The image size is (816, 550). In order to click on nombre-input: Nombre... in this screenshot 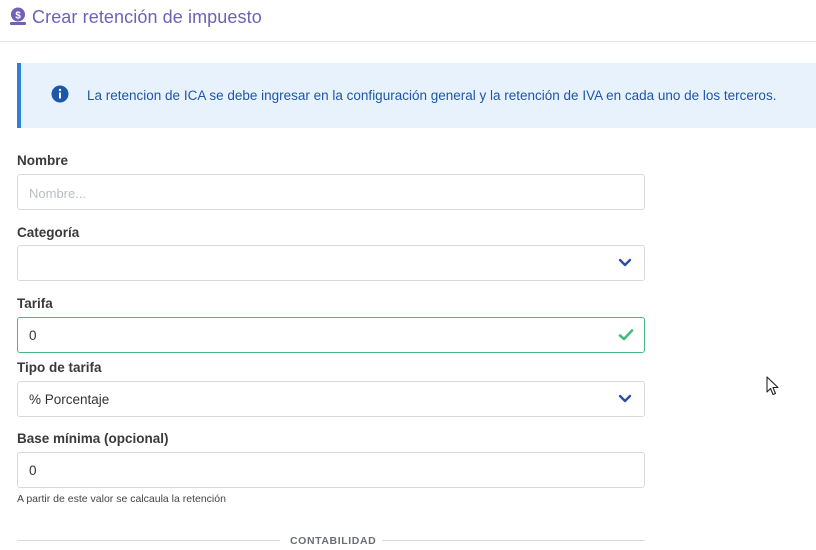, I will do `click(331, 192)`.